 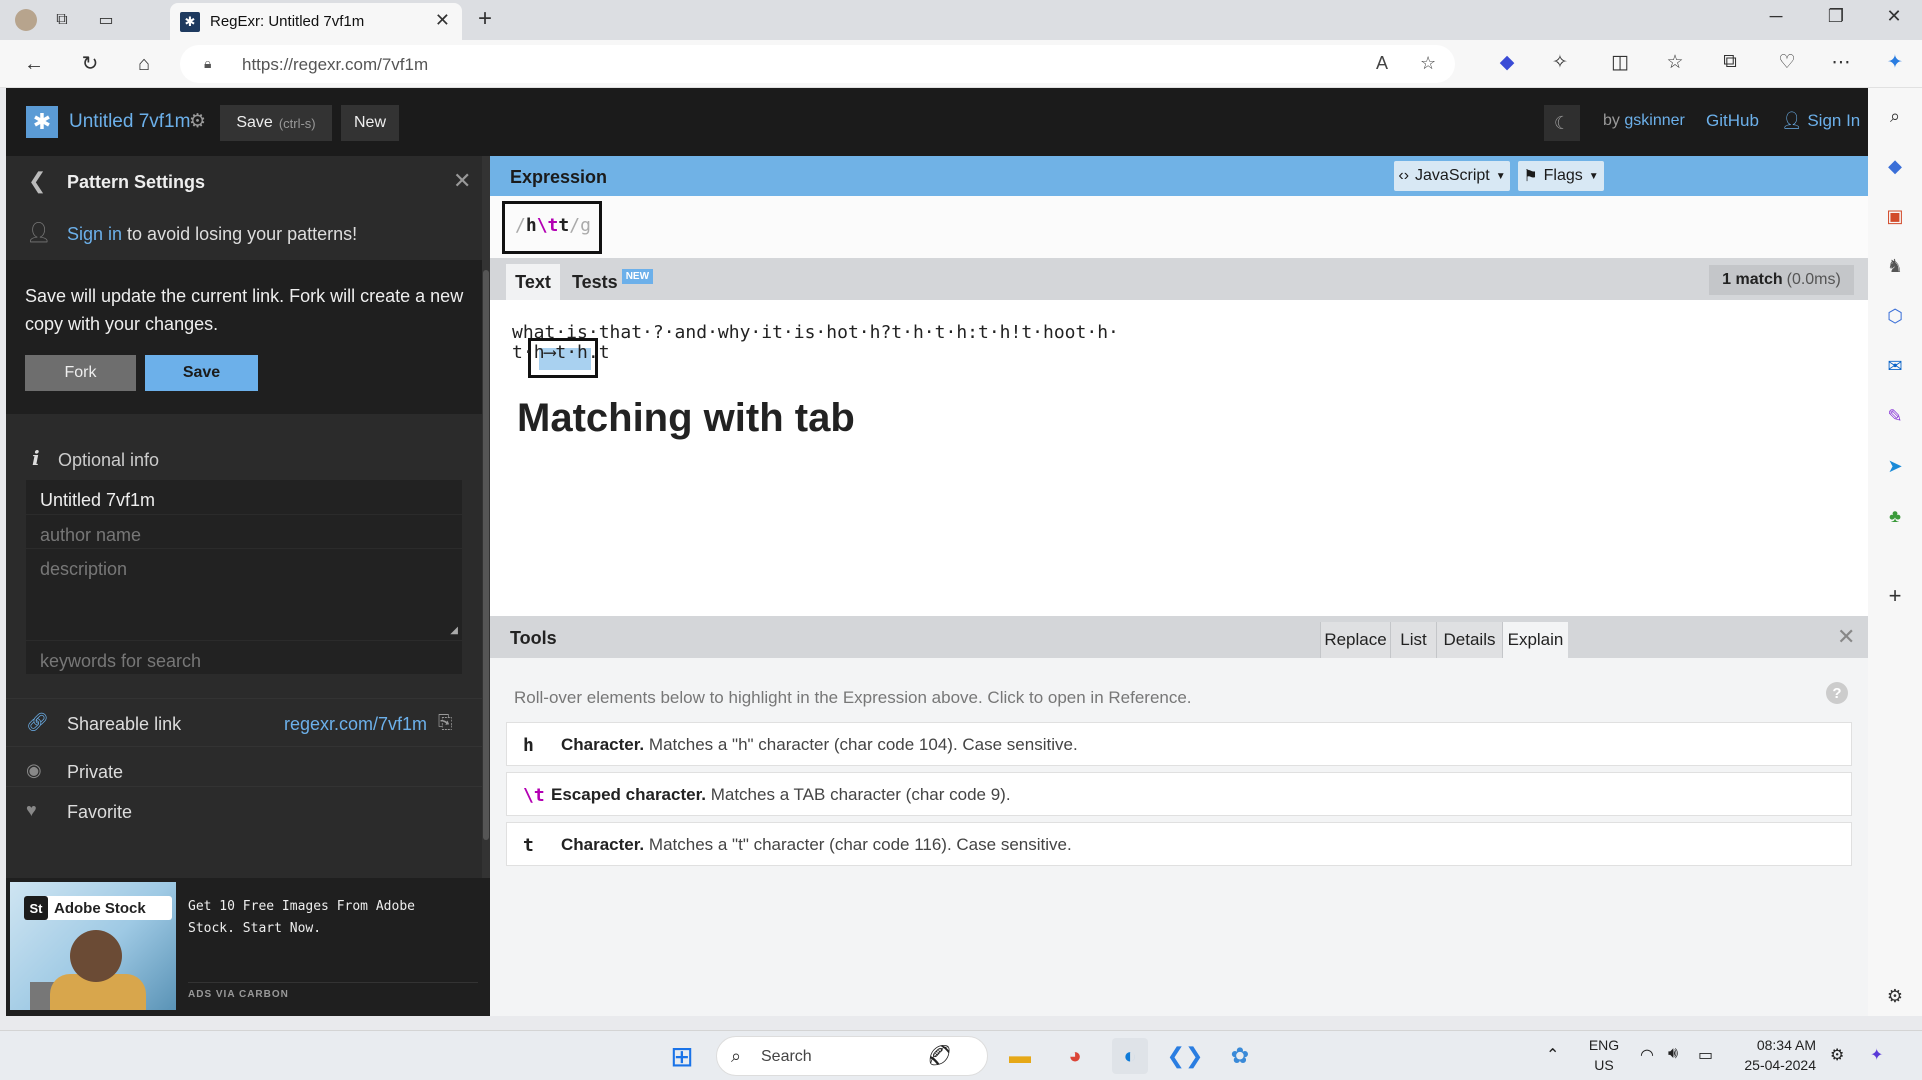 I want to click on tool-tab-details: Details, so click(x=1469, y=640).